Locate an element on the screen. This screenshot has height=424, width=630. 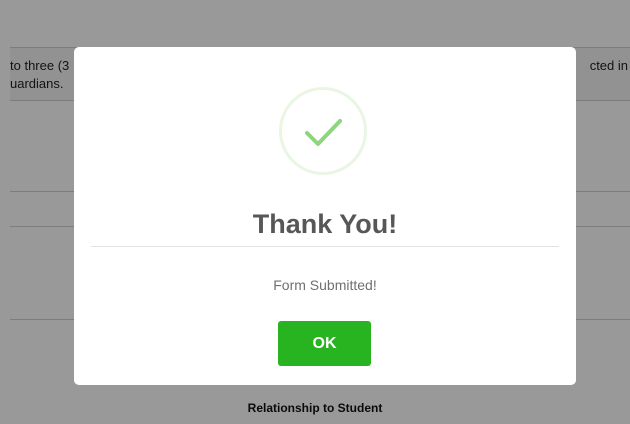
success-icon-circle is located at coordinates (323, 131).